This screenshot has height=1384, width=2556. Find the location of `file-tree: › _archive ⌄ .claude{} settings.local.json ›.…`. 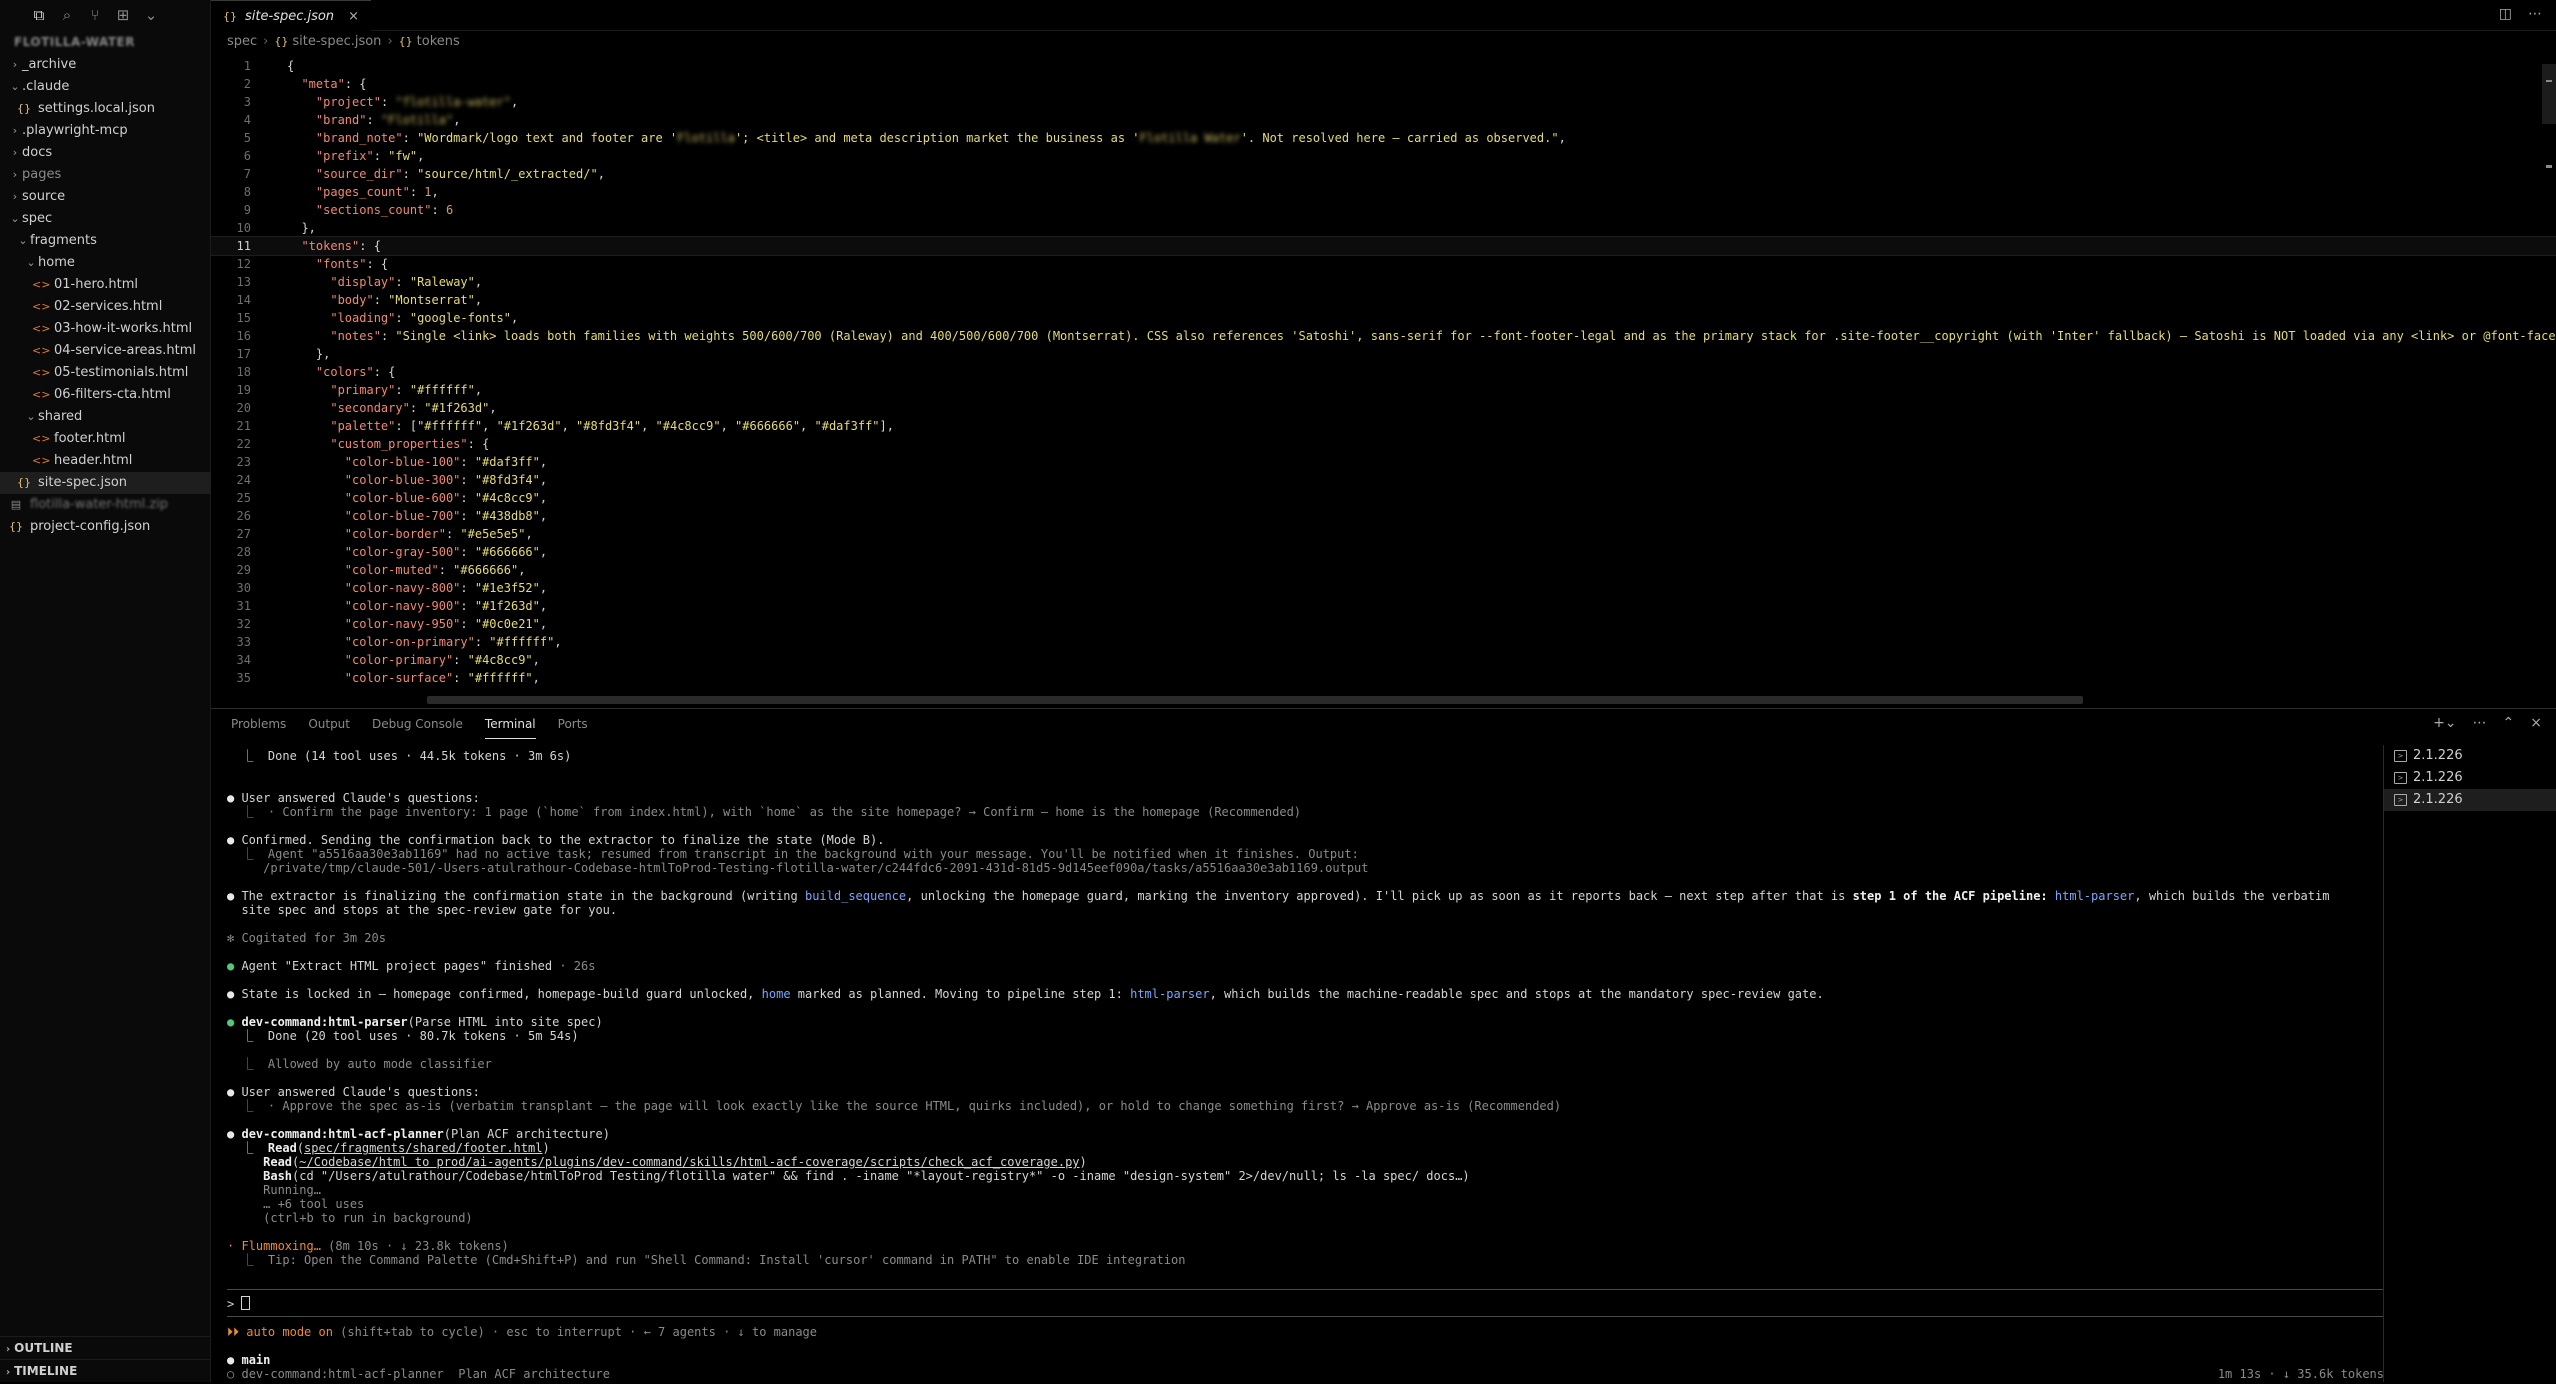

file-tree: › _archive ⌄ .claude{} settings.local.json ›.… is located at coordinates (105, 296).